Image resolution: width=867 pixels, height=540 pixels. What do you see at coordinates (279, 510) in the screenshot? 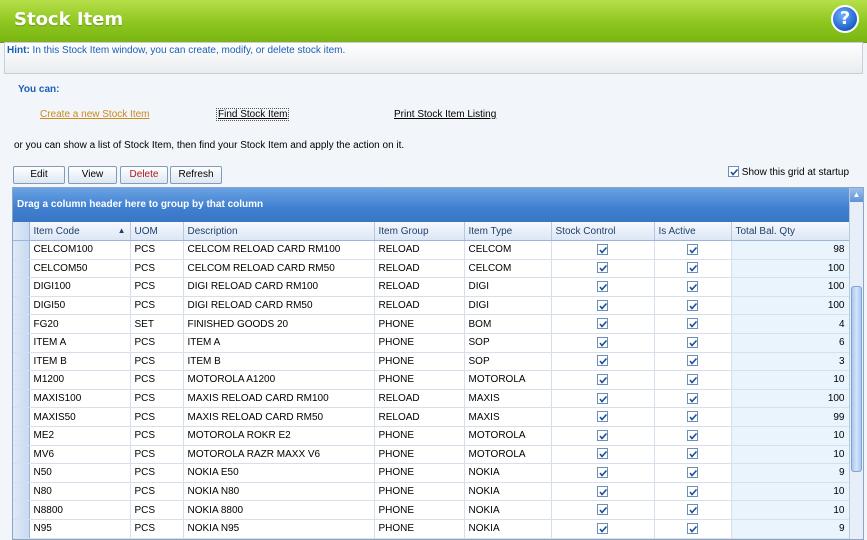
I see `cell-description: NOKIA 8800` at bounding box center [279, 510].